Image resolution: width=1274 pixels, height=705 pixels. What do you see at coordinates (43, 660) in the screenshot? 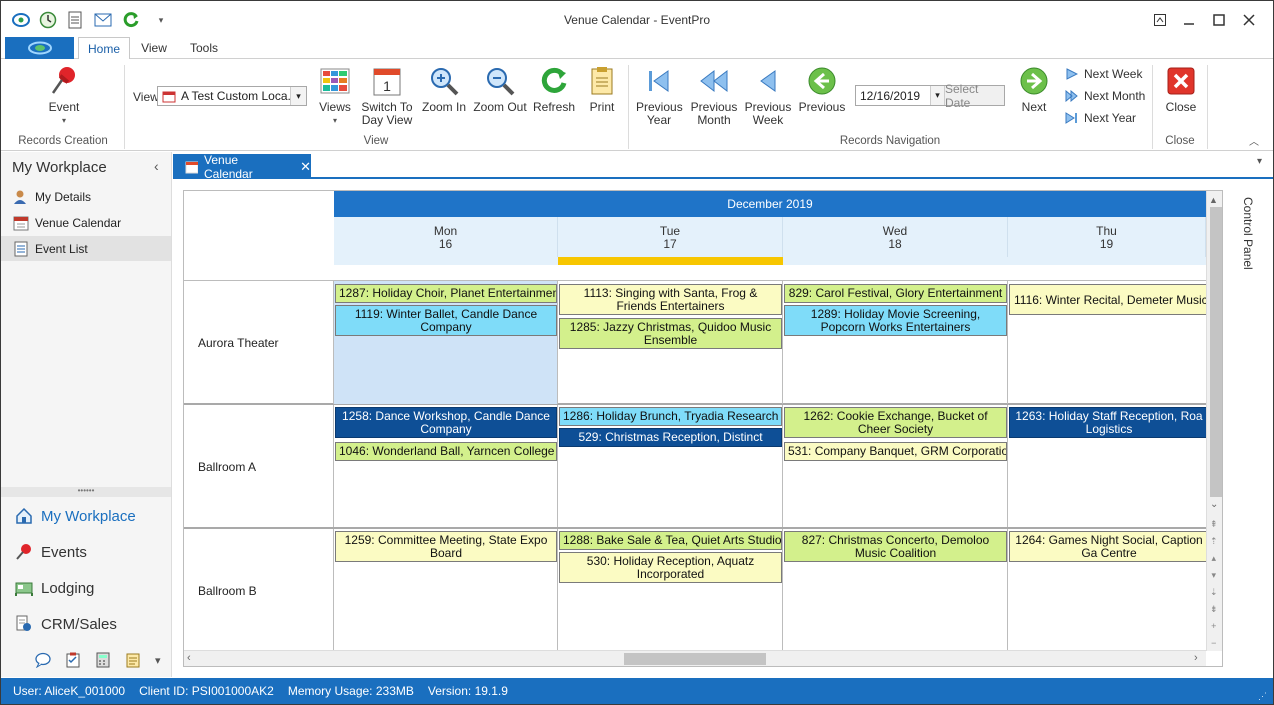
I see `chat-icon` at bounding box center [43, 660].